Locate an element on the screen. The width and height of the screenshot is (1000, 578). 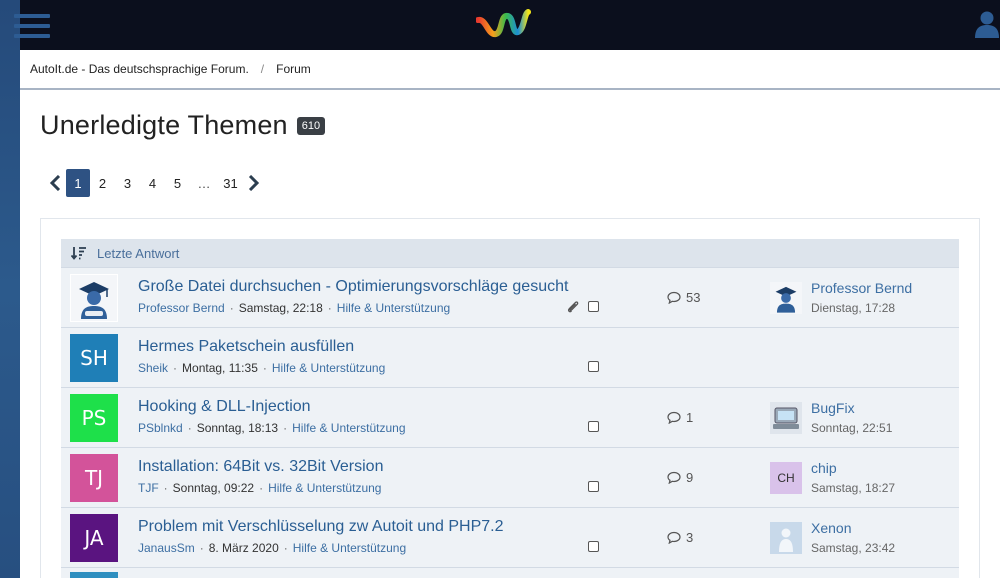
sort-label: Letzte Antwort is located at coordinates (138, 253).